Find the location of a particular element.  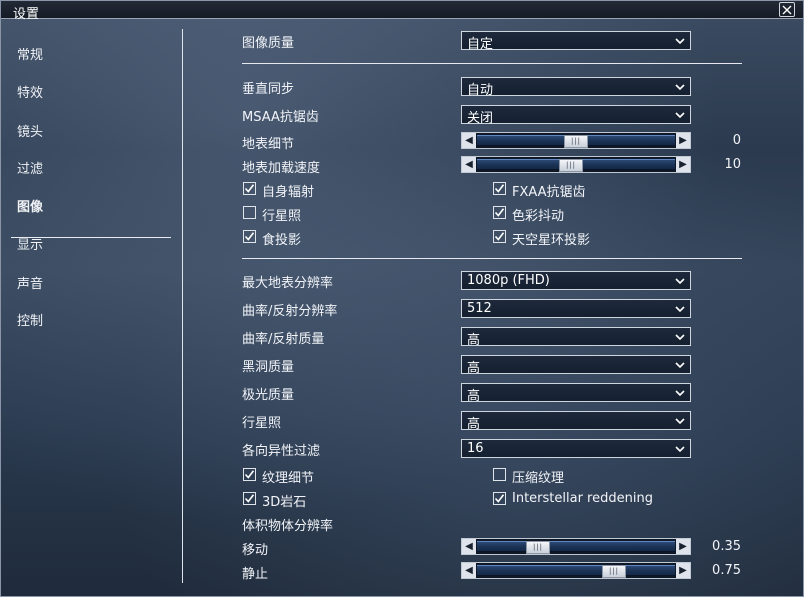

blackhole-quality-dropdown: 高 is located at coordinates (576, 365).